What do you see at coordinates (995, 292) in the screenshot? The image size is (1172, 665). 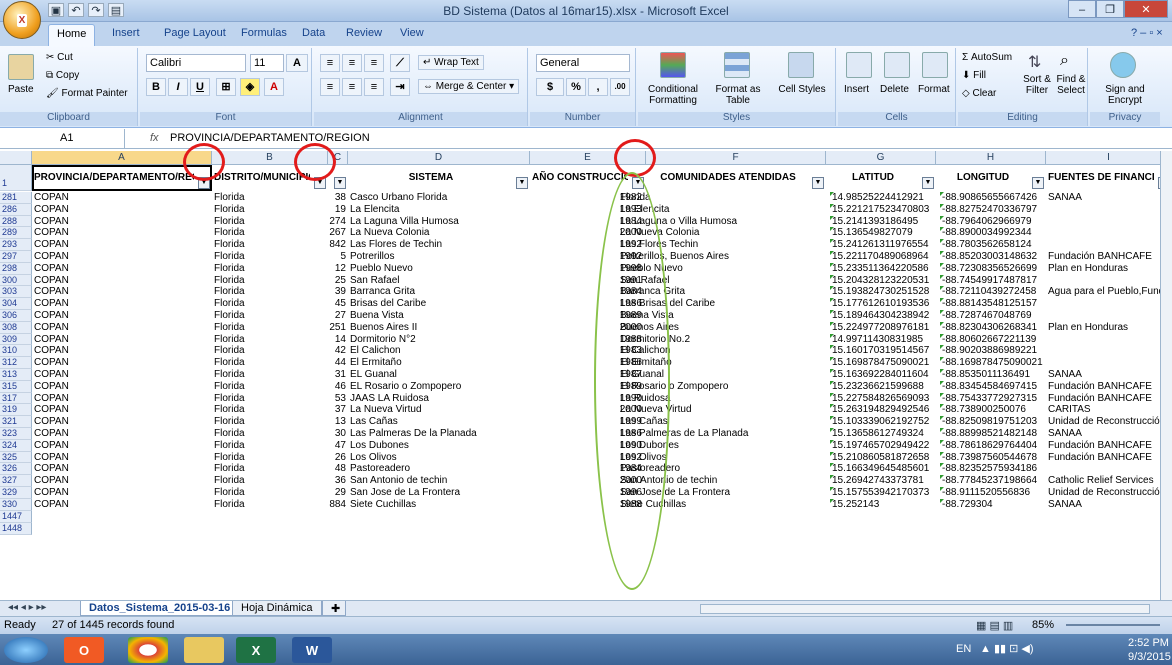 I see `table-cell: -88.72110439272458` at bounding box center [995, 292].